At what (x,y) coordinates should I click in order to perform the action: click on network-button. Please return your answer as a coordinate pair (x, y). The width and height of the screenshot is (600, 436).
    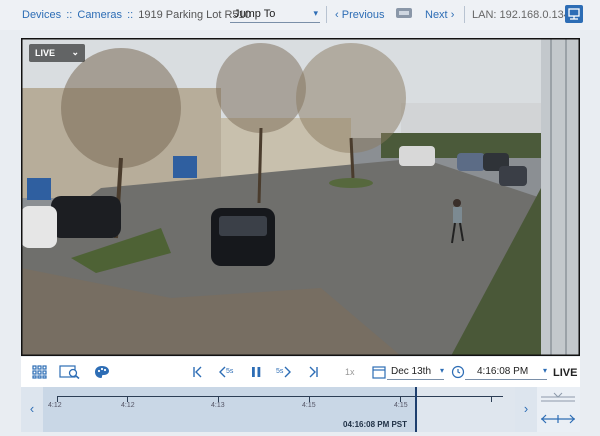
    Looking at the image, I should click on (574, 14).